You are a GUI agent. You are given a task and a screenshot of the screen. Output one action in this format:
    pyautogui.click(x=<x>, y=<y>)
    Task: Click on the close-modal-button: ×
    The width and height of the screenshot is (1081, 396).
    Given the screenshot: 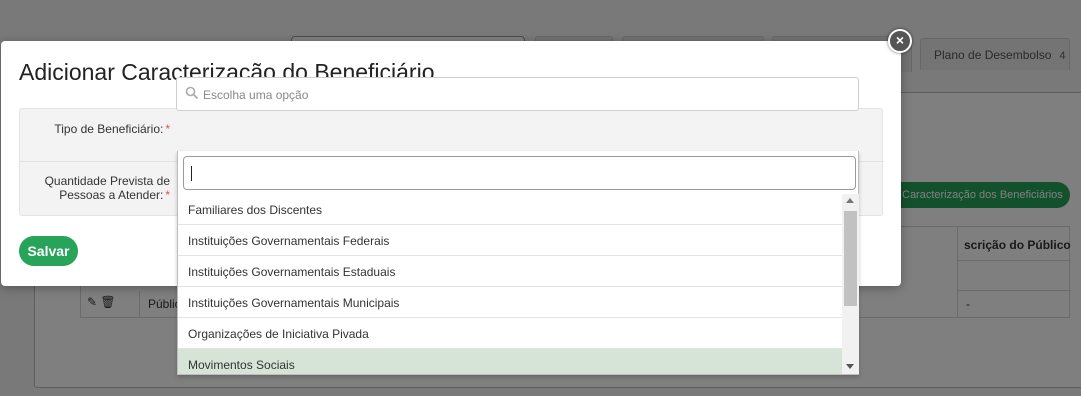 What is the action you would take?
    pyautogui.click(x=900, y=41)
    